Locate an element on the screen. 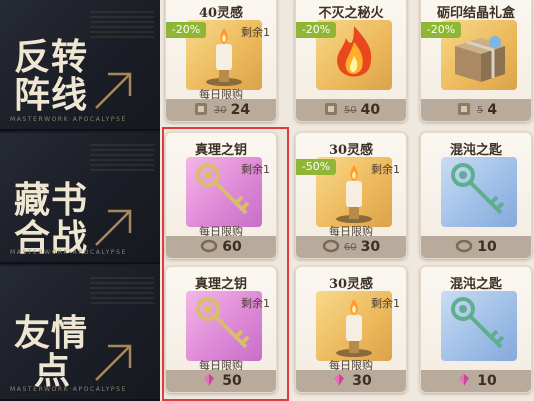 The height and width of the screenshot is (401, 534). category-title-line2: 阵线 is located at coordinates (51, 95).